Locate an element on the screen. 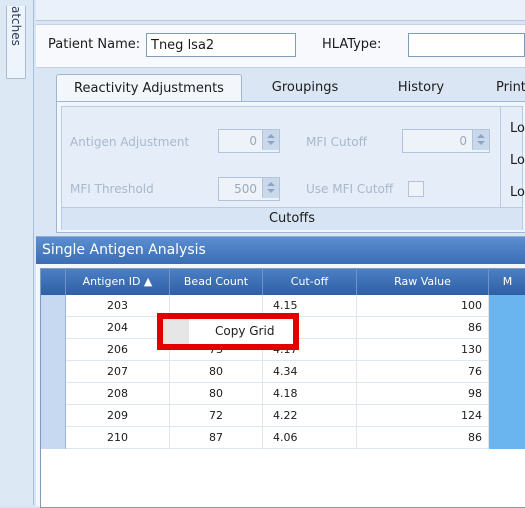 The width and height of the screenshot is (525, 508). header-antigen-id: Antigen ID ▲ is located at coordinates (118, 282).